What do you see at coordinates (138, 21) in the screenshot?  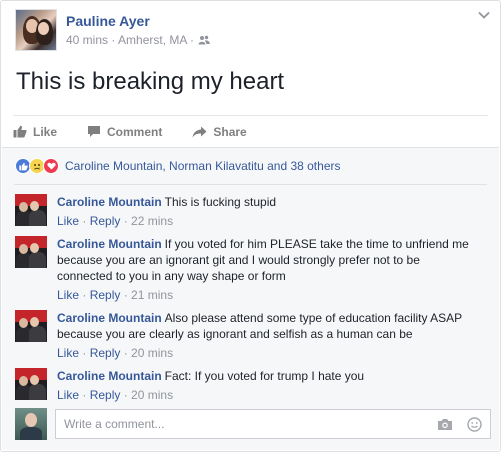 I see `author-name: Pauline Ayer` at bounding box center [138, 21].